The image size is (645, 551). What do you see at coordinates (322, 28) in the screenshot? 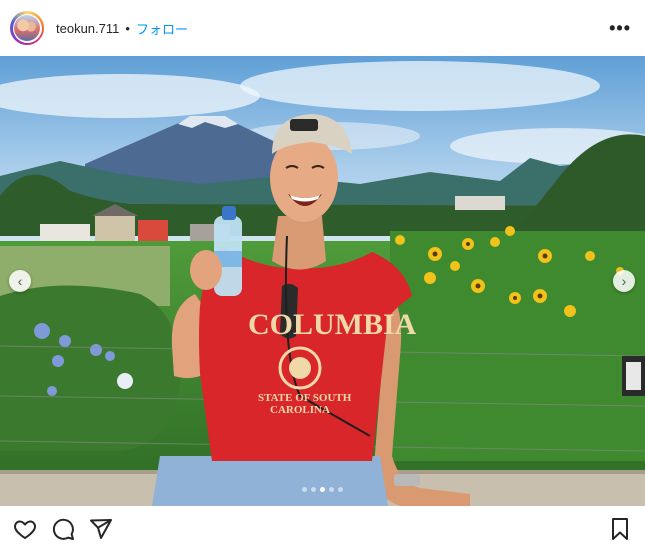
I see `post-header: teokun.711 • フォロー •••` at bounding box center [322, 28].